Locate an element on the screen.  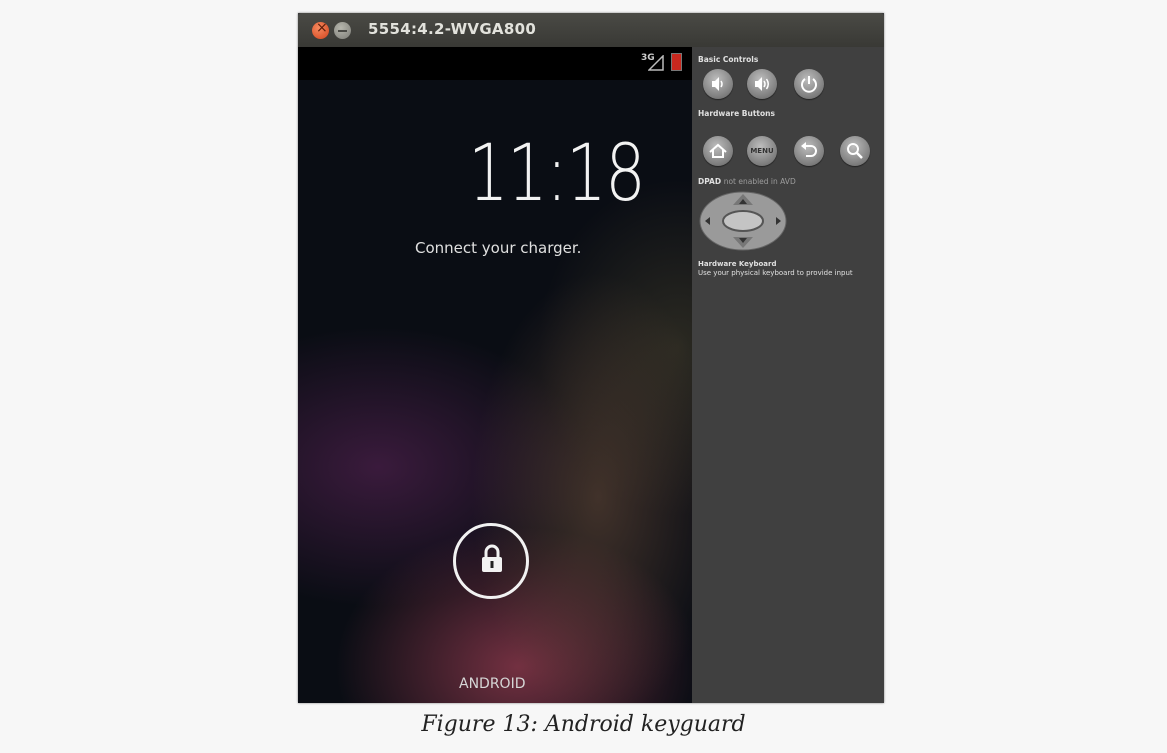
dpad-control is located at coordinates (743, 221).